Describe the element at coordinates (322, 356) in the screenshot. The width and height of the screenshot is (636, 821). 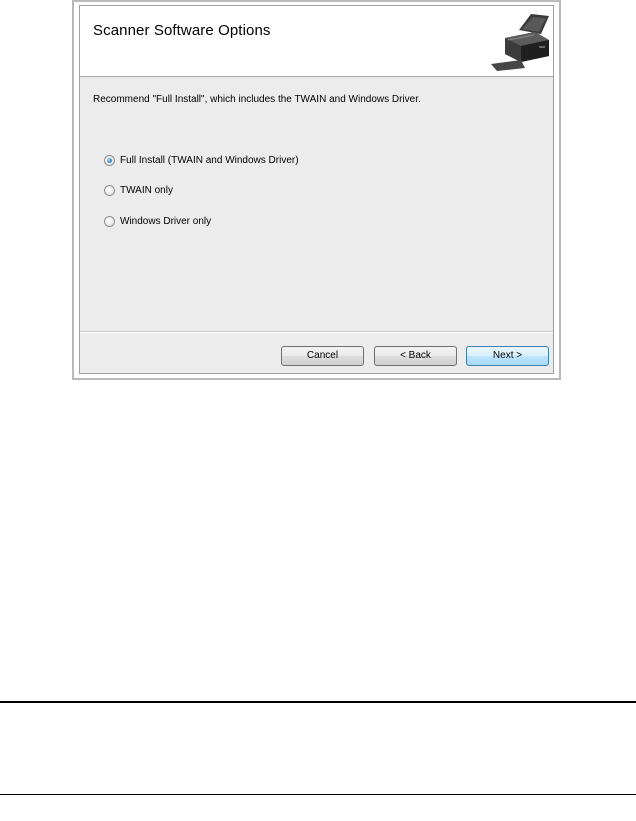
I see `cancel-button: Cancel` at that location.